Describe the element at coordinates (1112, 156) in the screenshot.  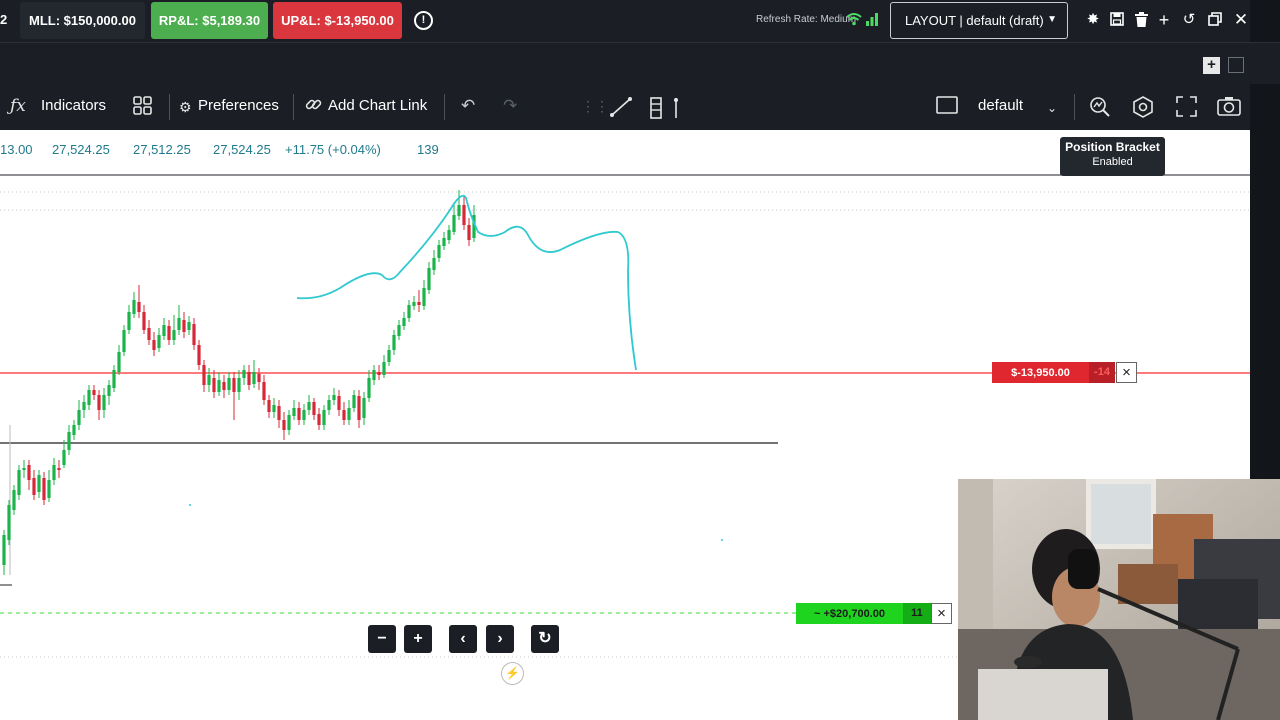
I see `position-bracket-tooltip: Position Bracket Enabled` at that location.